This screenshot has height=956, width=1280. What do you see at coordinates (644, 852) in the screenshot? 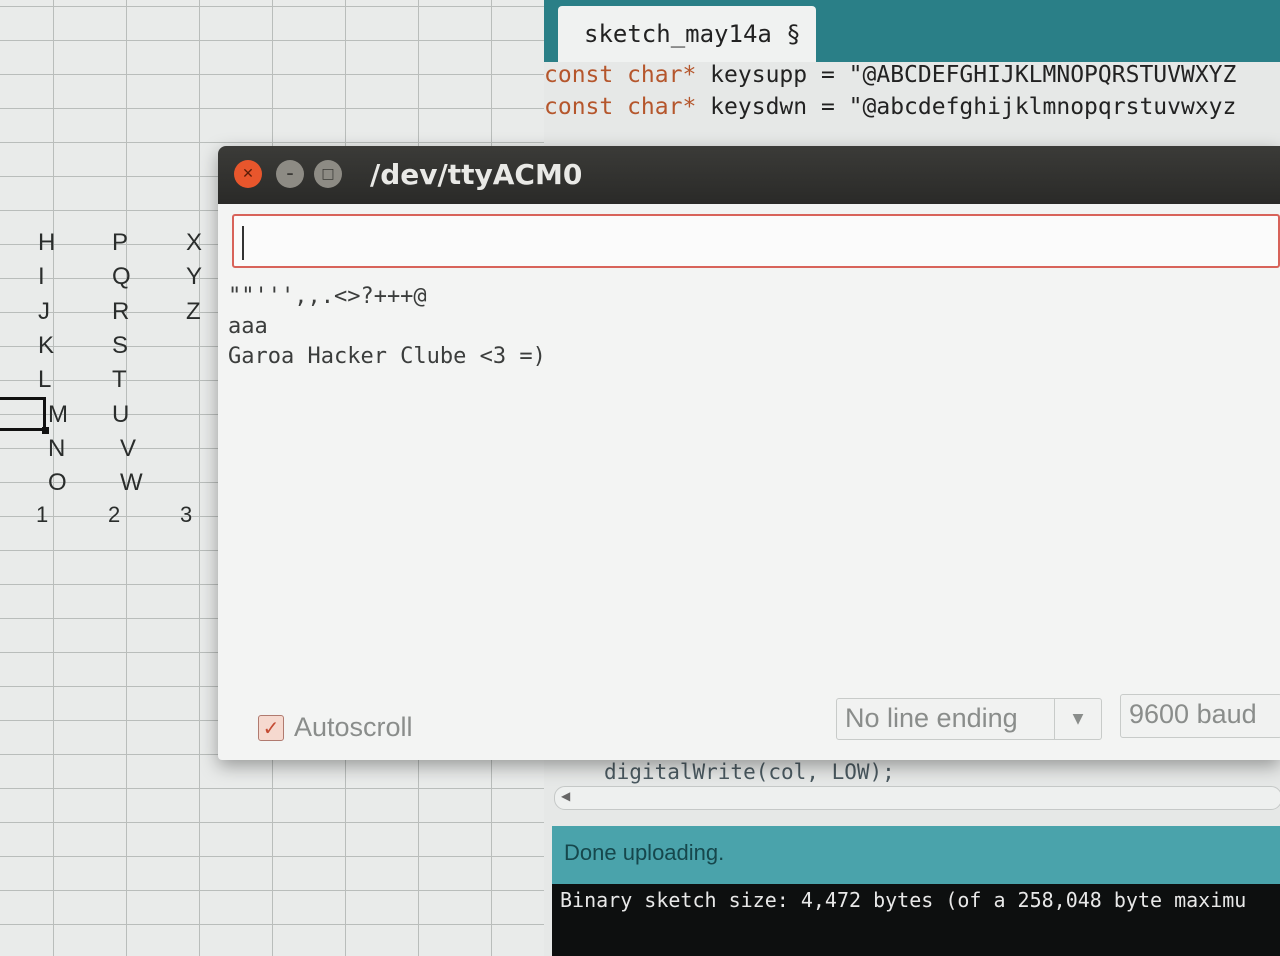
I see `status-text: Done uploading.` at bounding box center [644, 852].